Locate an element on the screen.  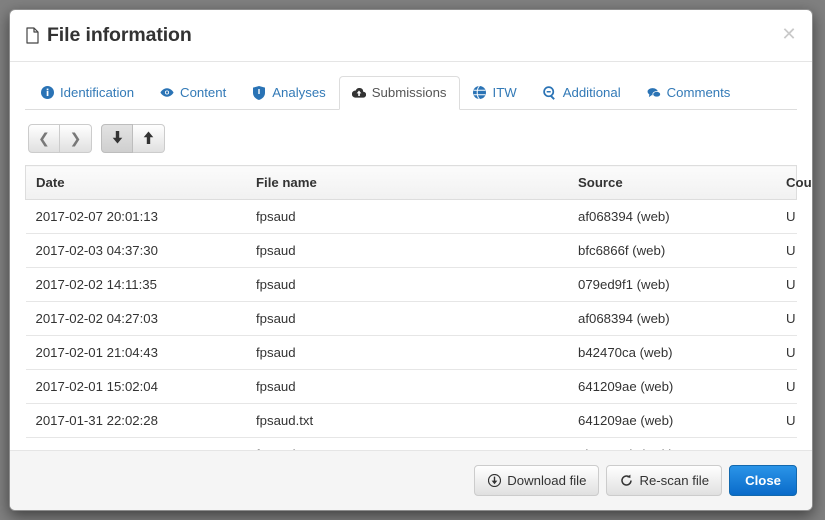
page-title-text: File information is located at coordinates (119, 35).